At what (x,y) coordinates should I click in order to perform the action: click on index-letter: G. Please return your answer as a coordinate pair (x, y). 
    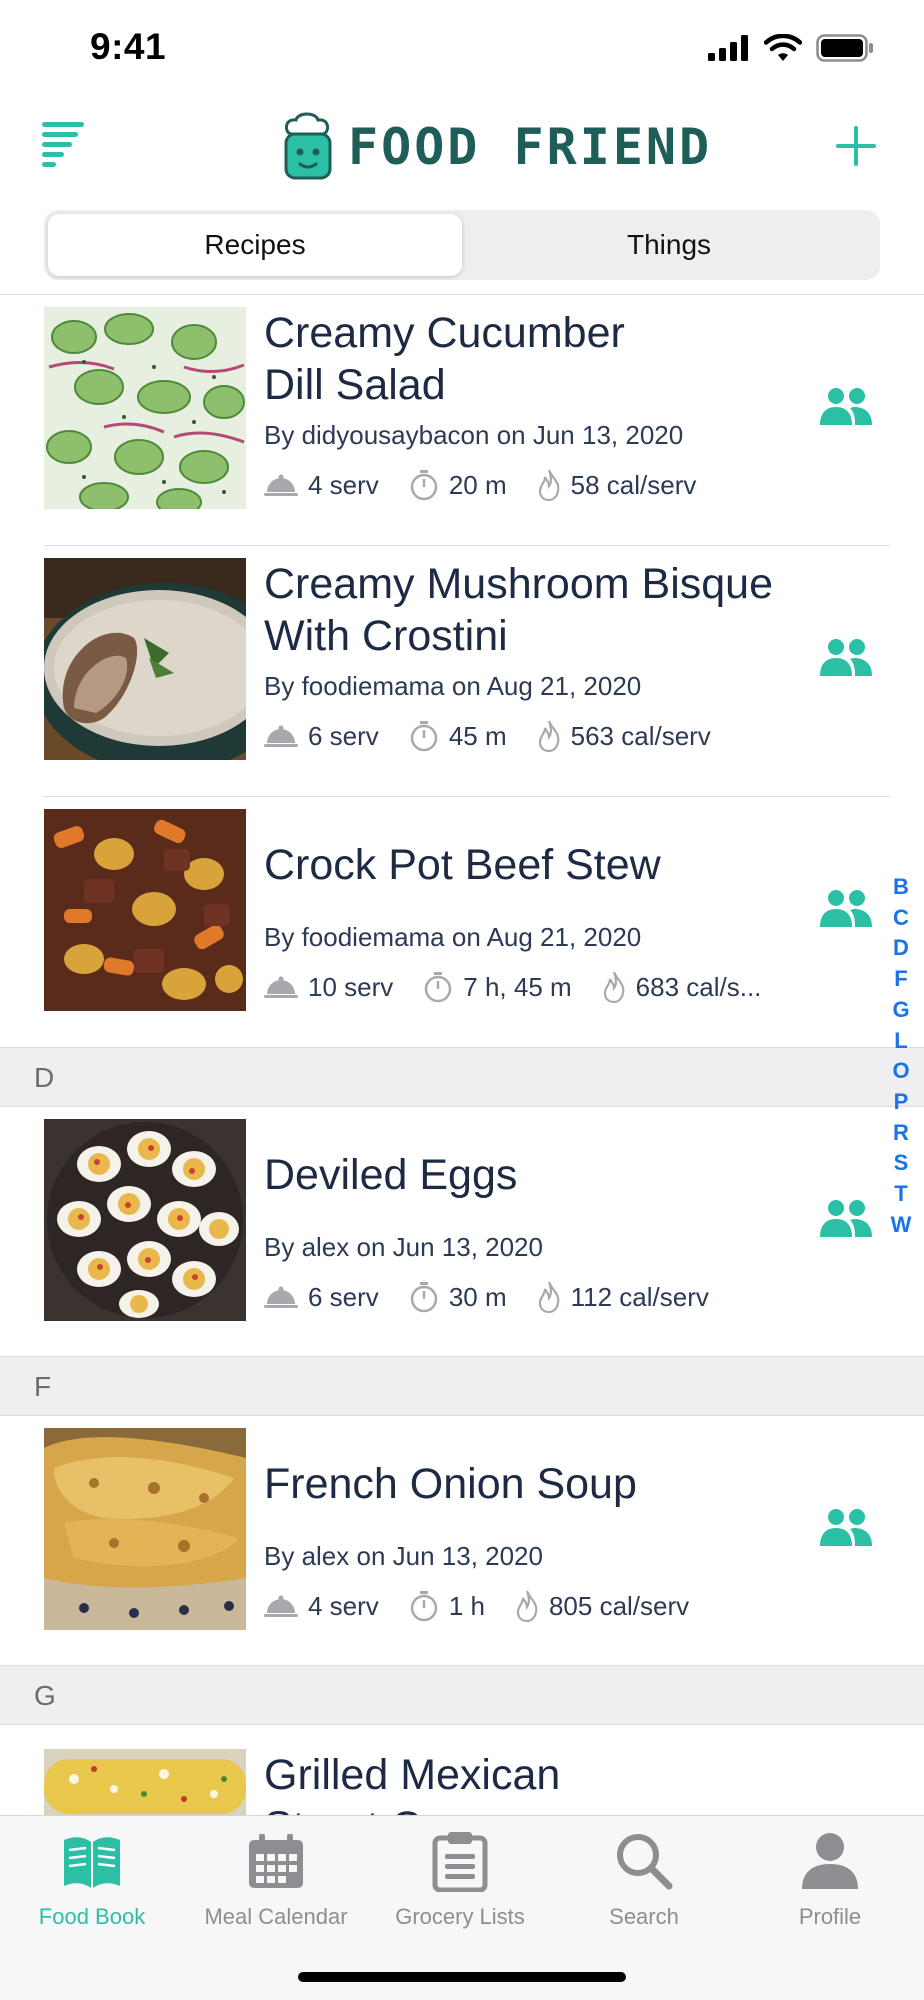
    Looking at the image, I should click on (900, 1010).